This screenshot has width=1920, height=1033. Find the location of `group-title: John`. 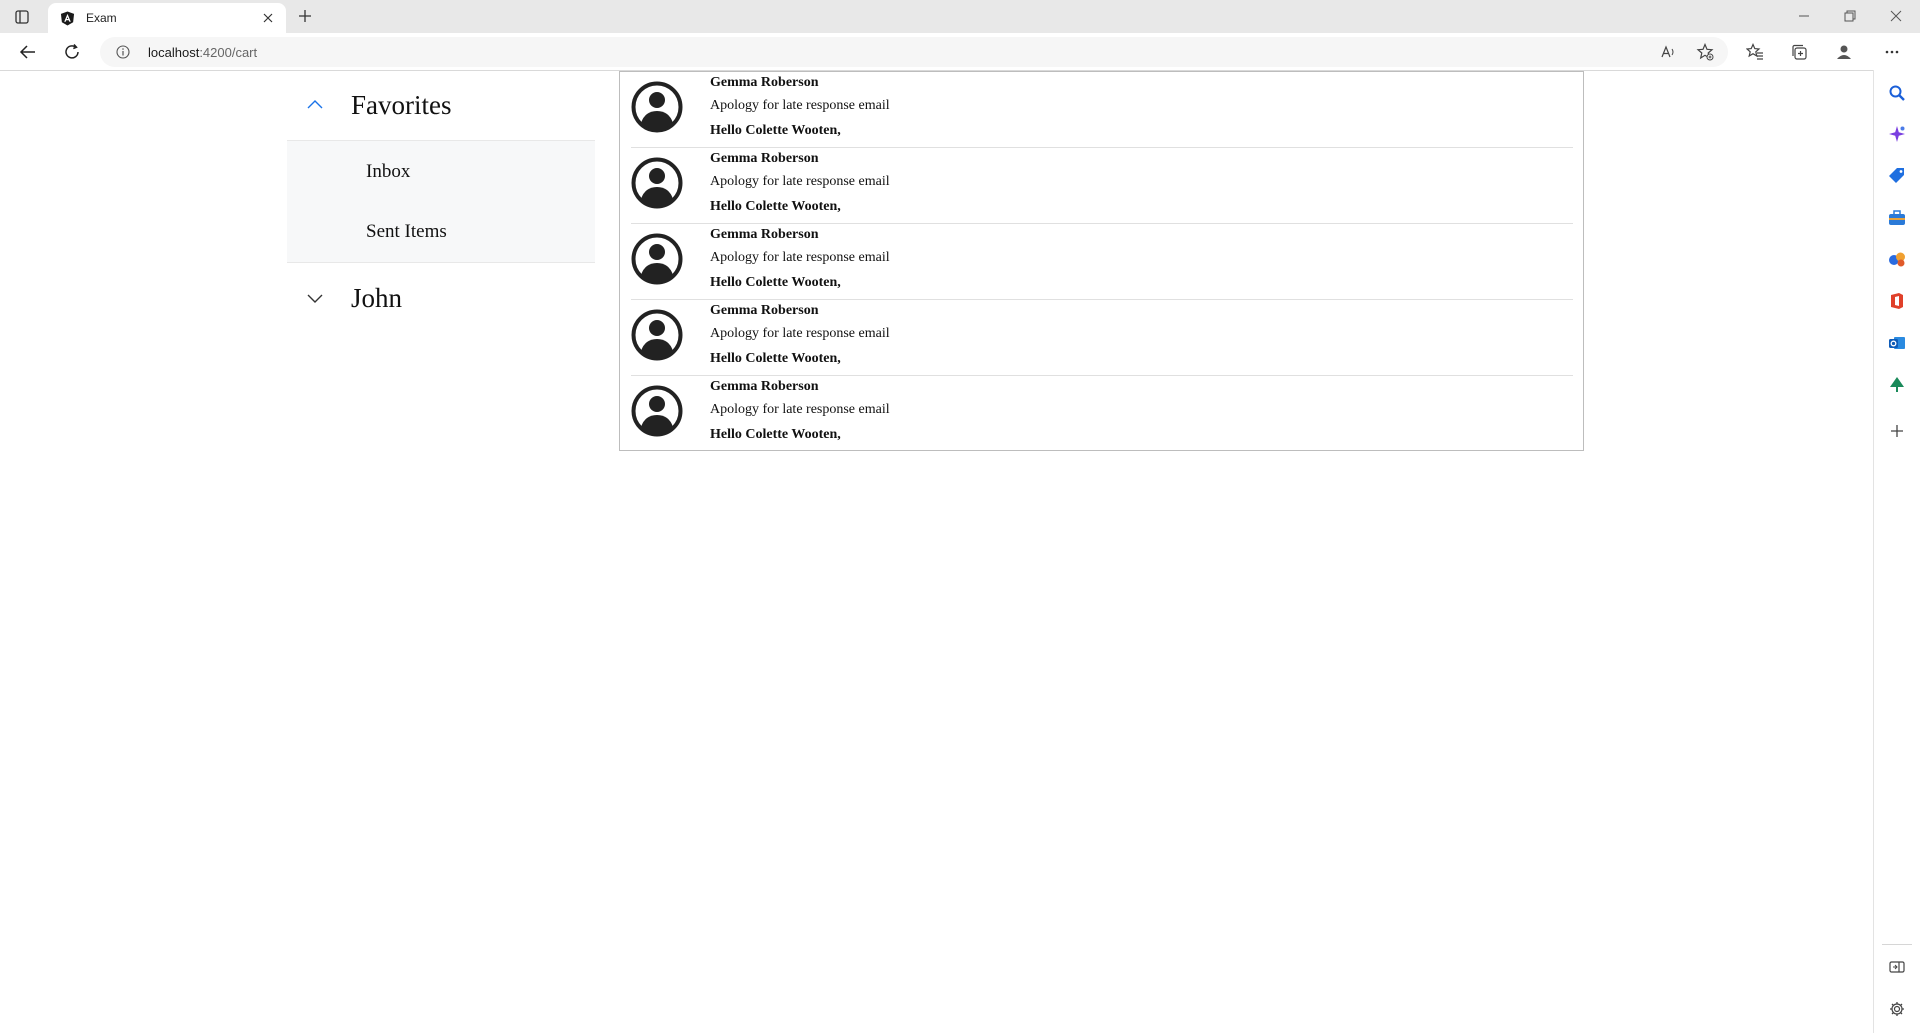

group-title: John is located at coordinates (377, 297).